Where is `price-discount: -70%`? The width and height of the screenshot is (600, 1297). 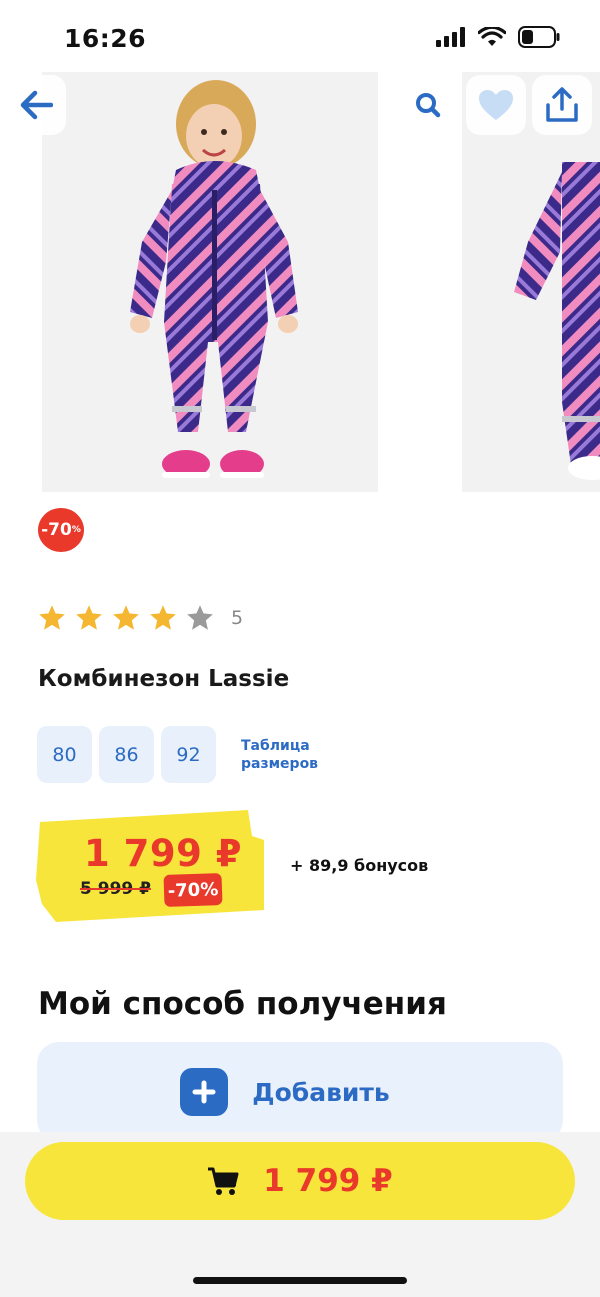 price-discount: -70% is located at coordinates (193, 890).